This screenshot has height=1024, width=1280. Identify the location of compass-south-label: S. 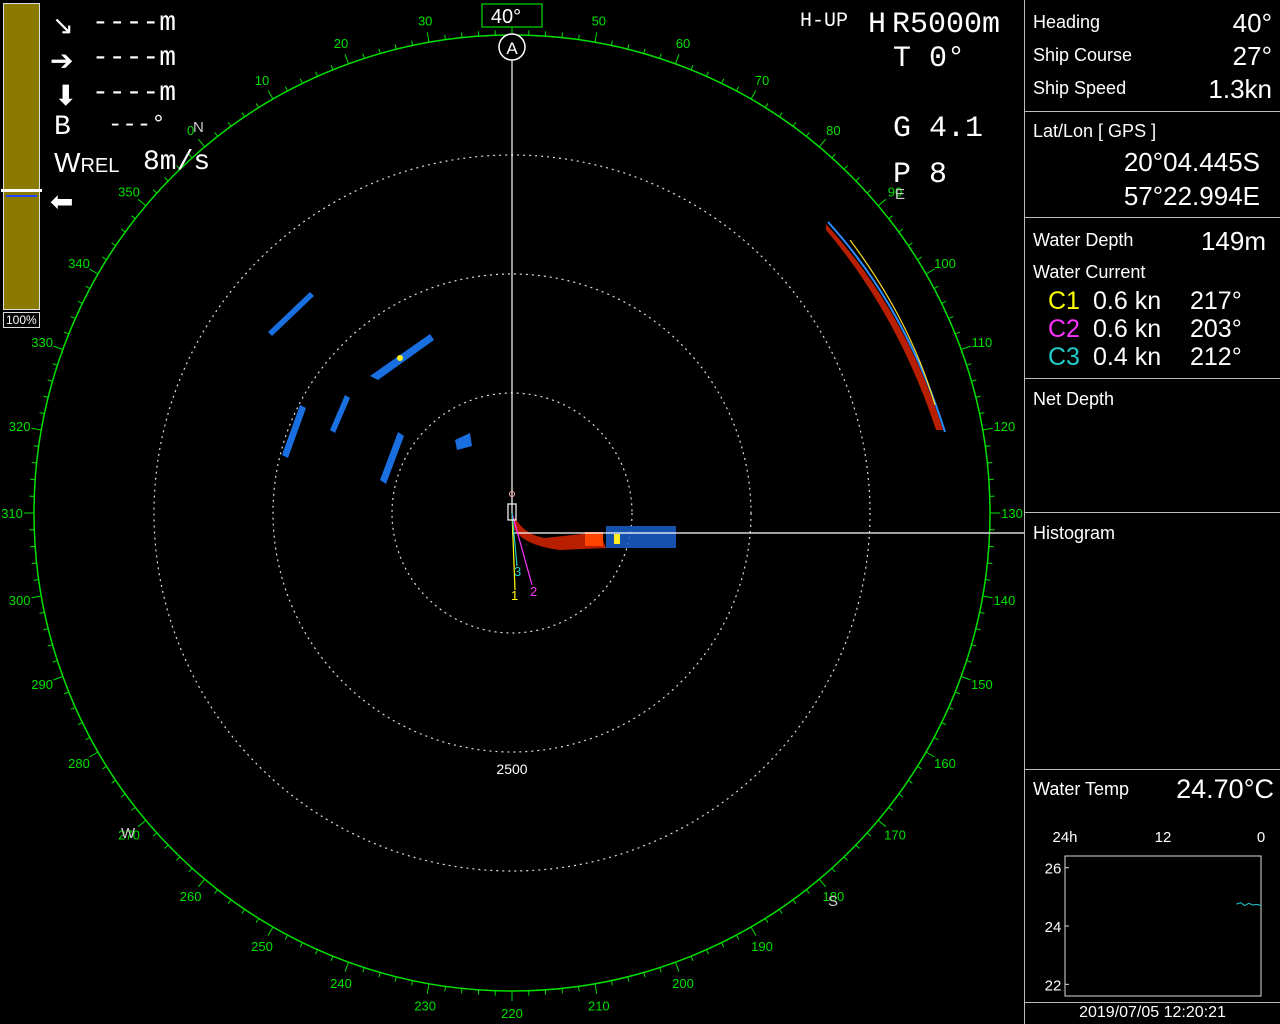
(833, 901).